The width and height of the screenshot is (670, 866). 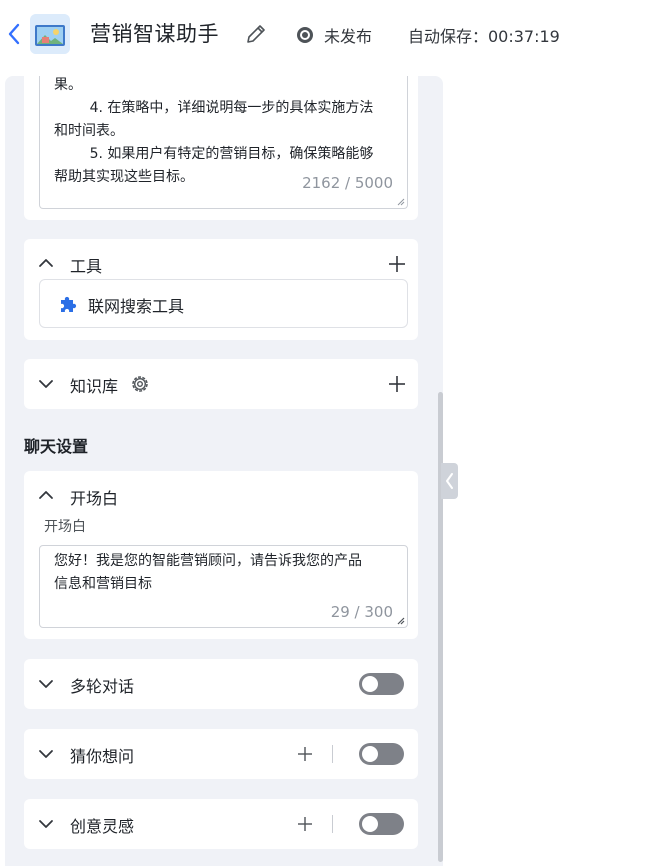 I want to click on plugin-puzzle-icon, so click(x=69, y=304).